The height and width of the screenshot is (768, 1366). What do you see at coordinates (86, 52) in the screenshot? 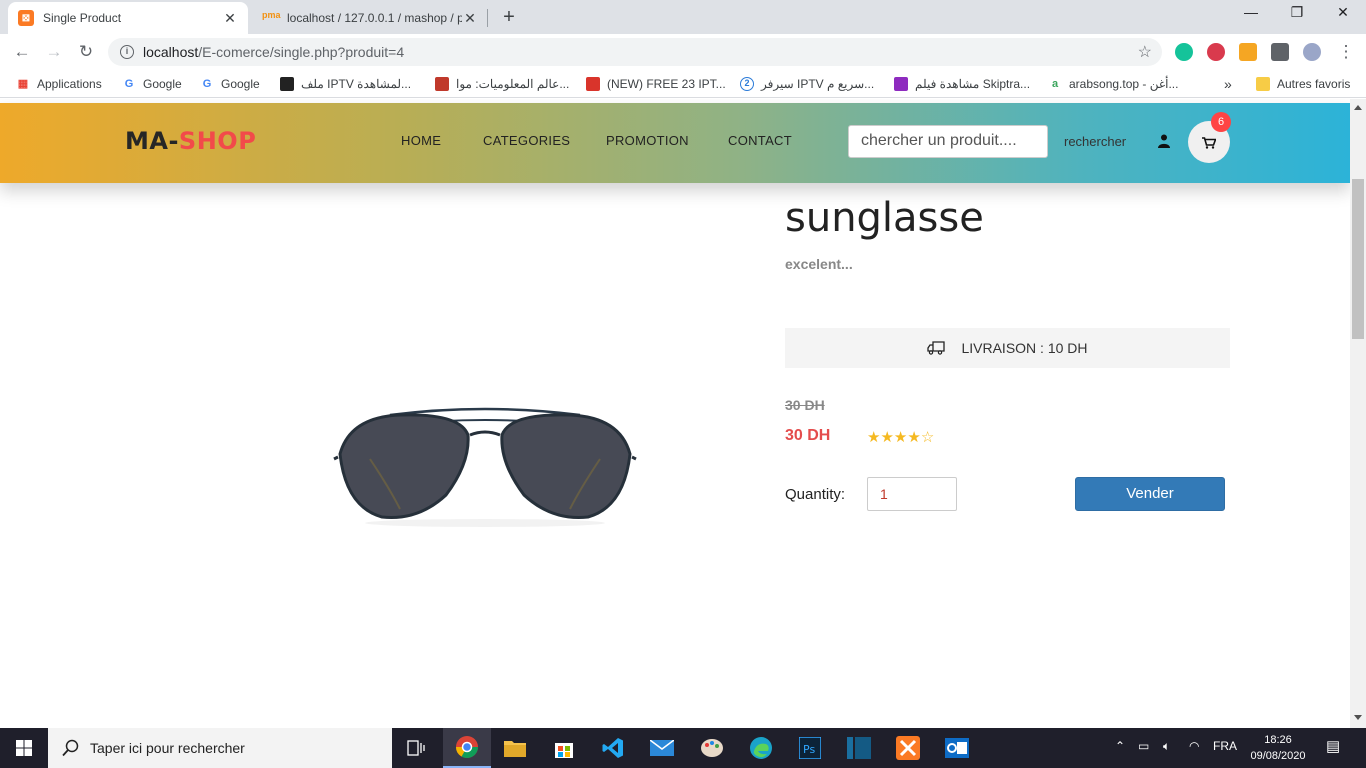
I see `reload-icon: ↻` at bounding box center [86, 52].